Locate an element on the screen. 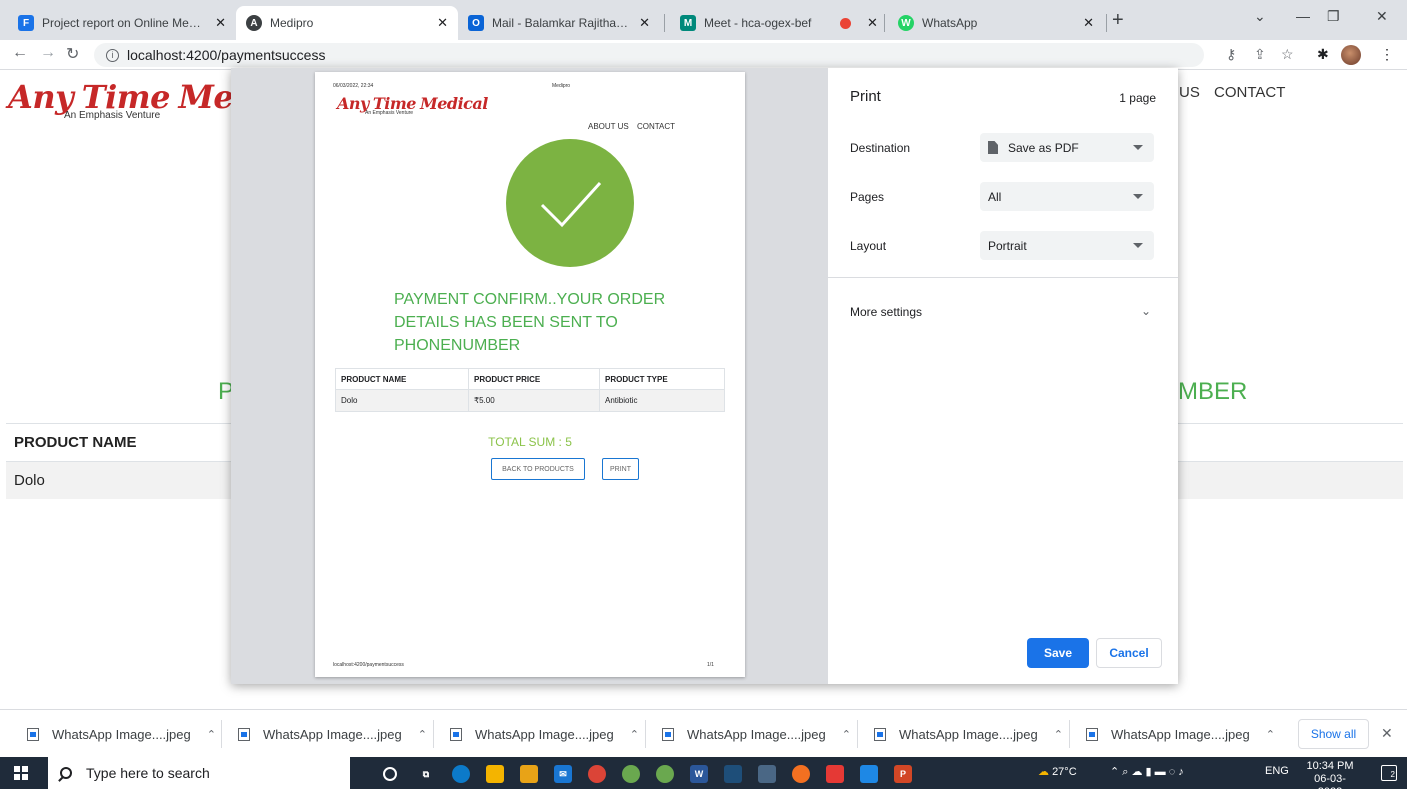 Image resolution: width=1407 pixels, height=789 pixels. cortana-icon is located at coordinates (390, 774).